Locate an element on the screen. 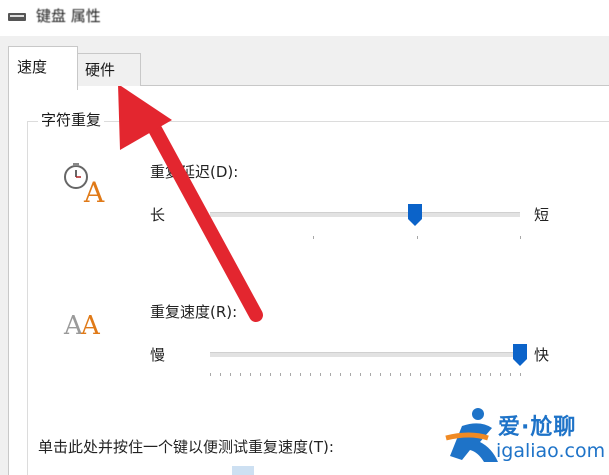 Image resolution: width=609 pixels, height=475 pixels. clock-letter-a-icon: A is located at coordinates (84, 184).